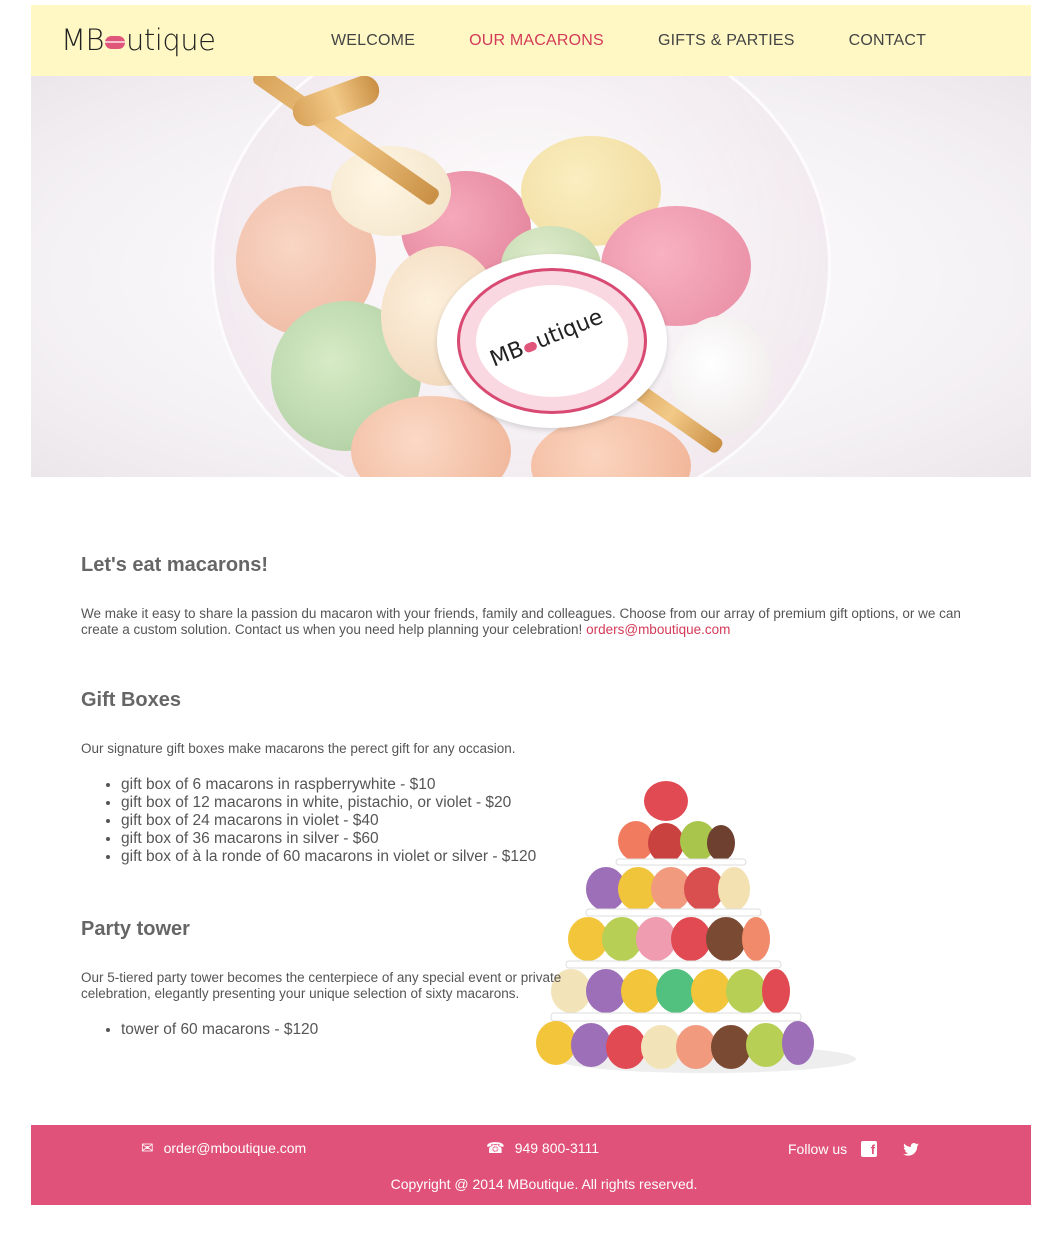  I want to click on footer-phone: ☎ 949 800-3111, so click(542, 1148).